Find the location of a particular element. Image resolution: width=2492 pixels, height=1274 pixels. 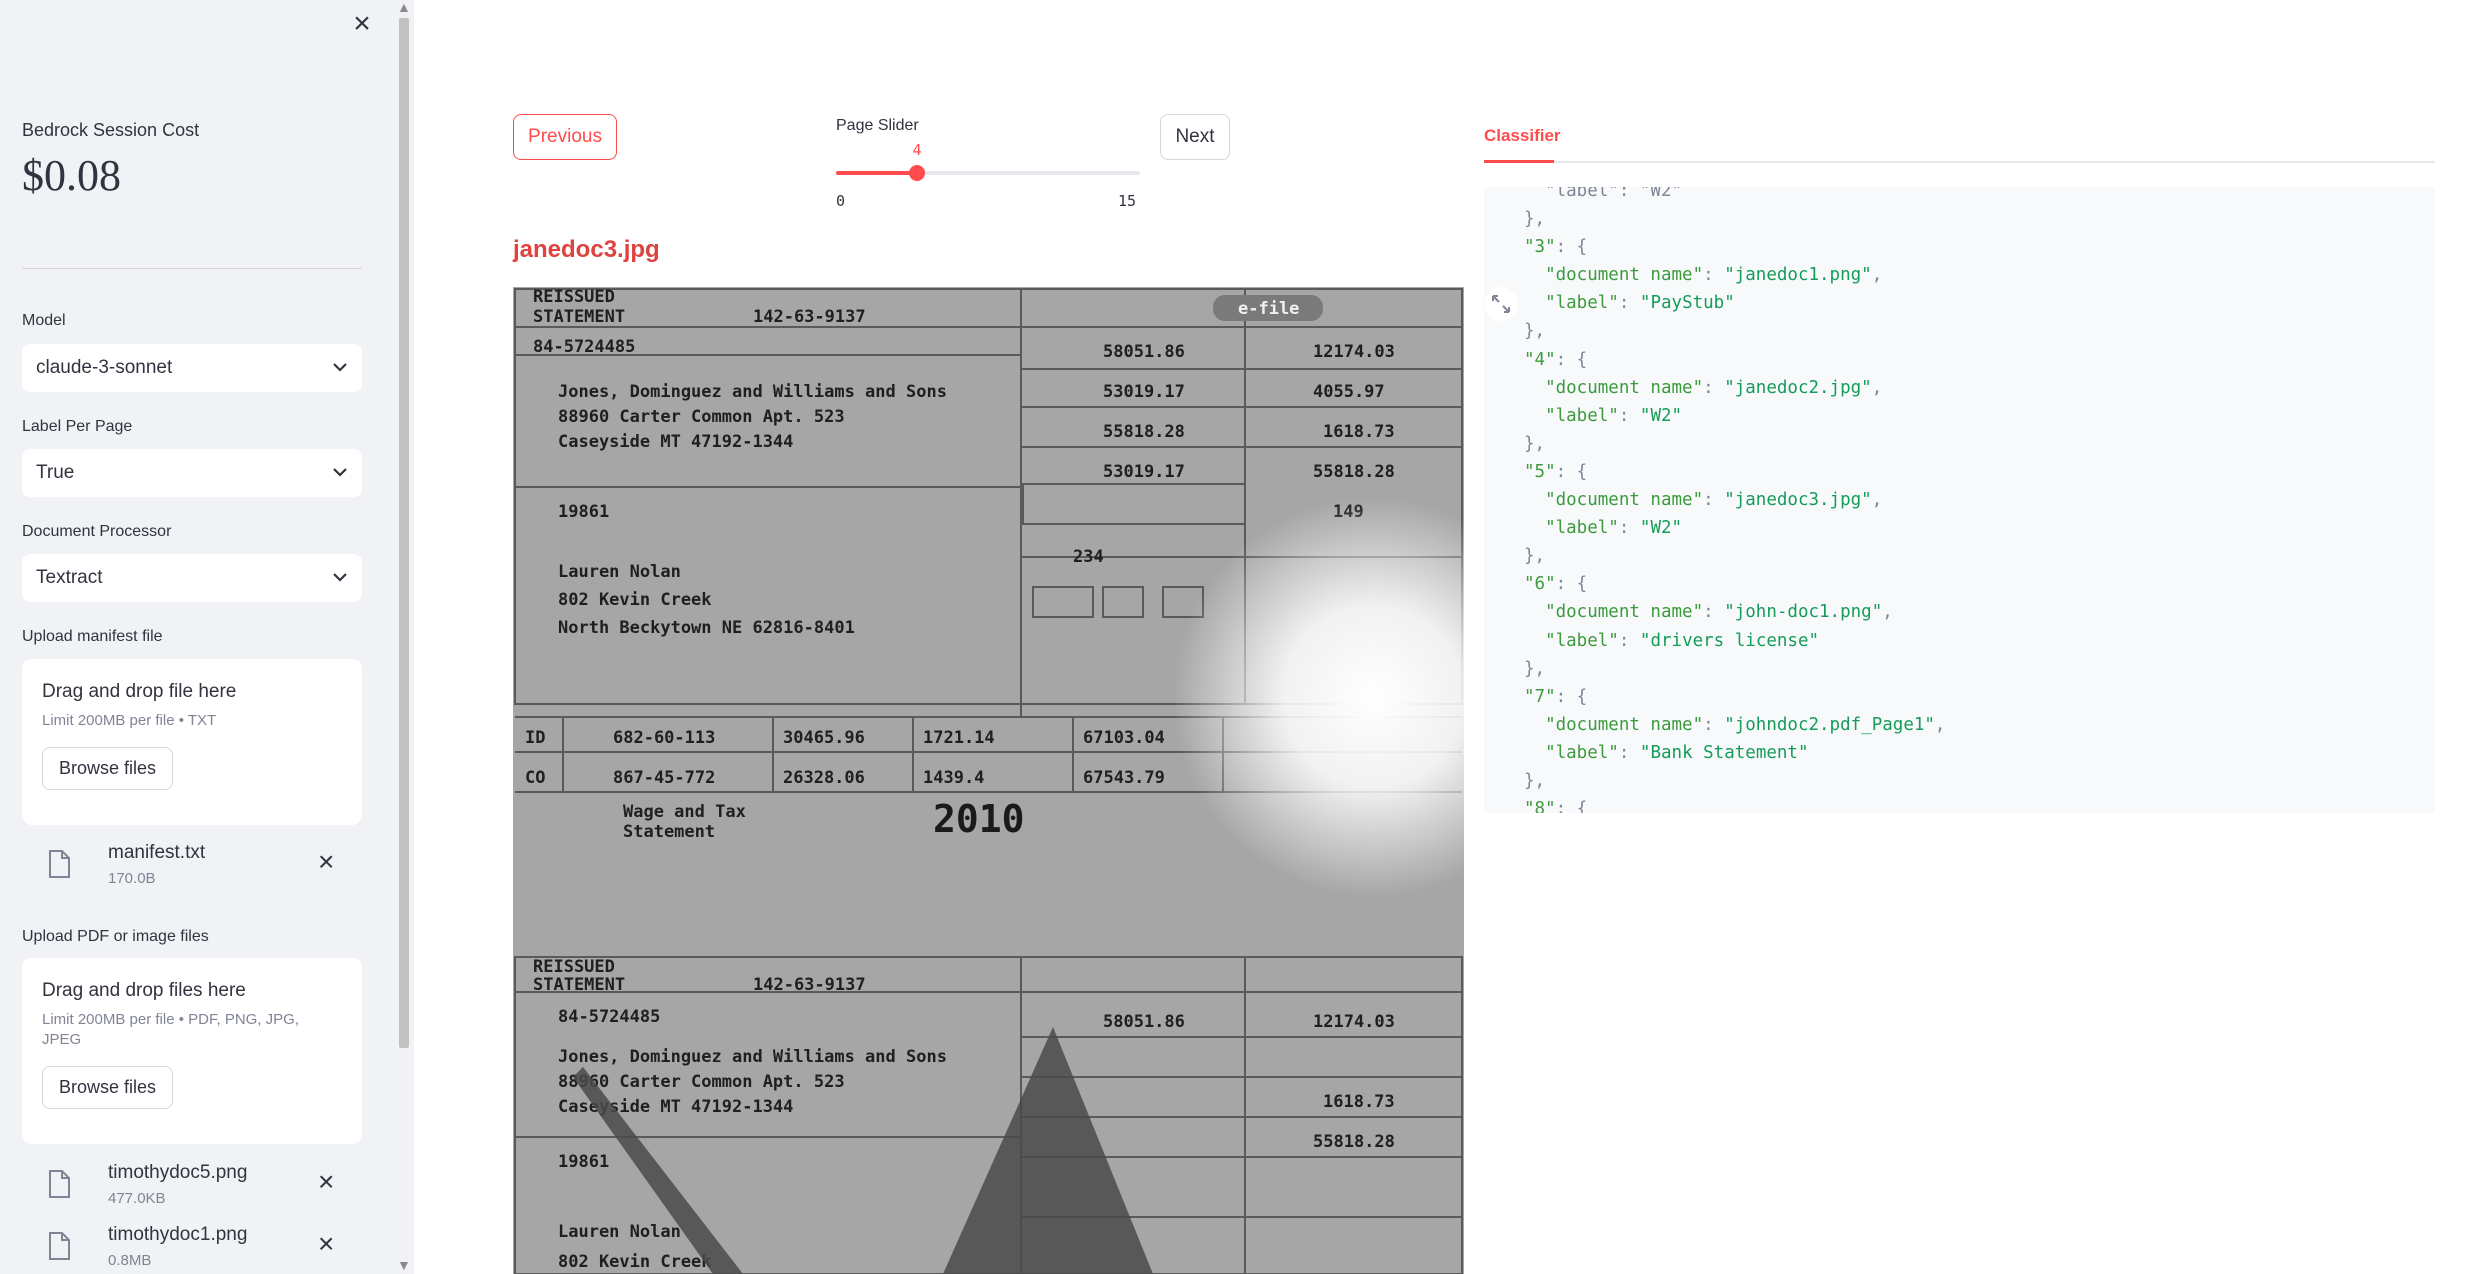

w2-state-tax-1: 1721.14 is located at coordinates (959, 738).